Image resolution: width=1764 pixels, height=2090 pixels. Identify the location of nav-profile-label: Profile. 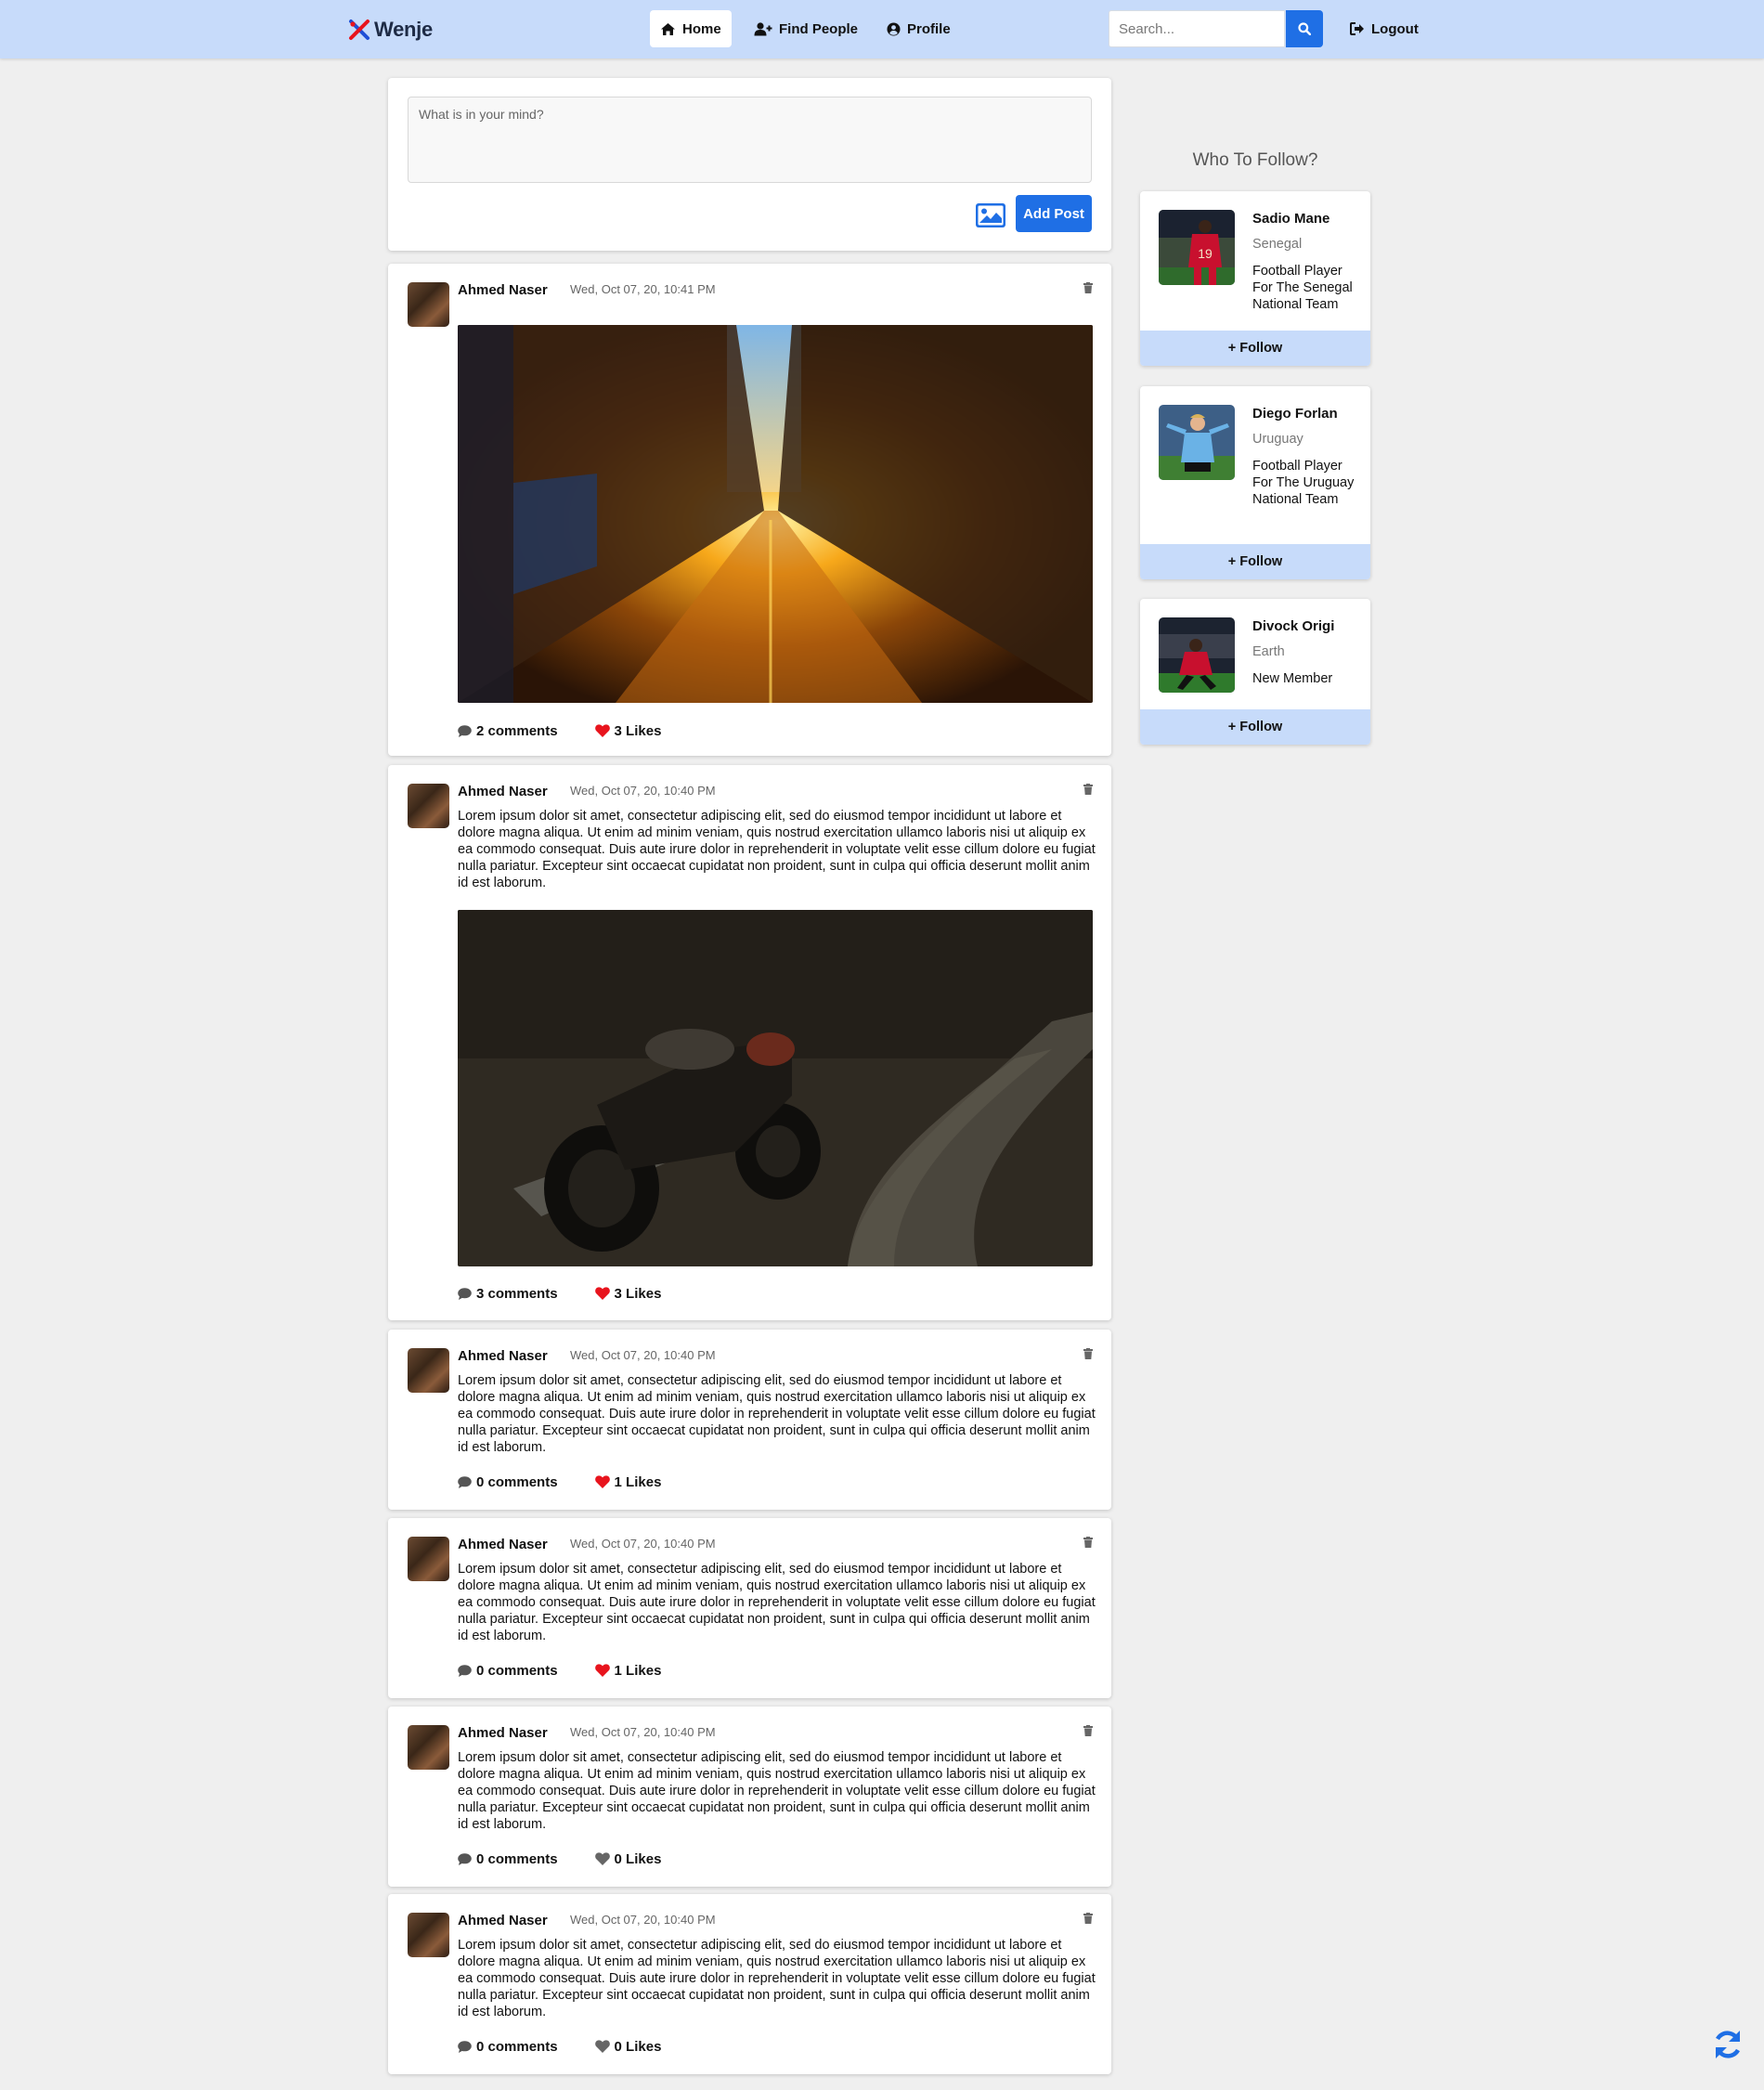
(929, 28).